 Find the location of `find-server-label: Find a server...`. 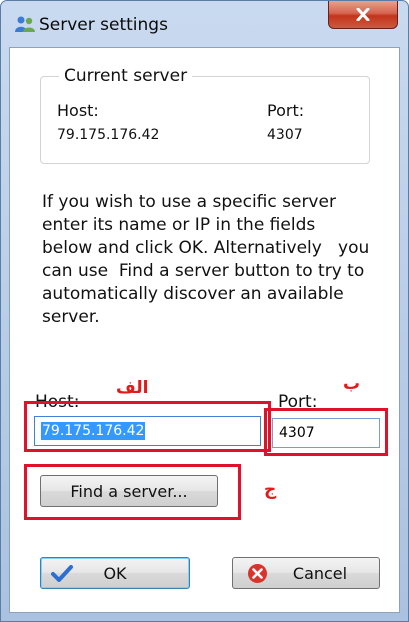

find-server-label: Find a server... is located at coordinates (129, 491).